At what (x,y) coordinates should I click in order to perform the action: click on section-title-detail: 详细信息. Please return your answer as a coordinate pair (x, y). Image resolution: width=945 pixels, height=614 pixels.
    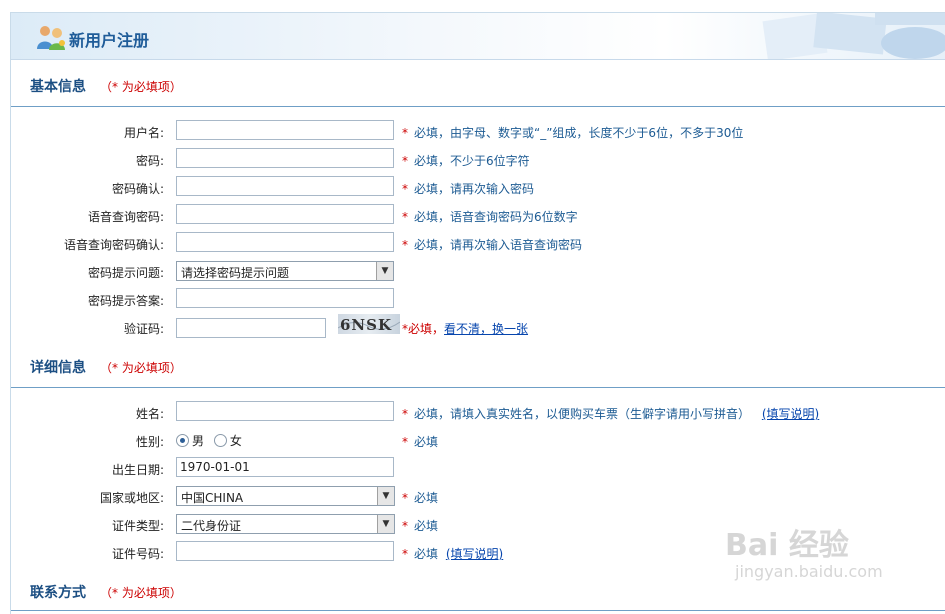
    Looking at the image, I should click on (58, 368).